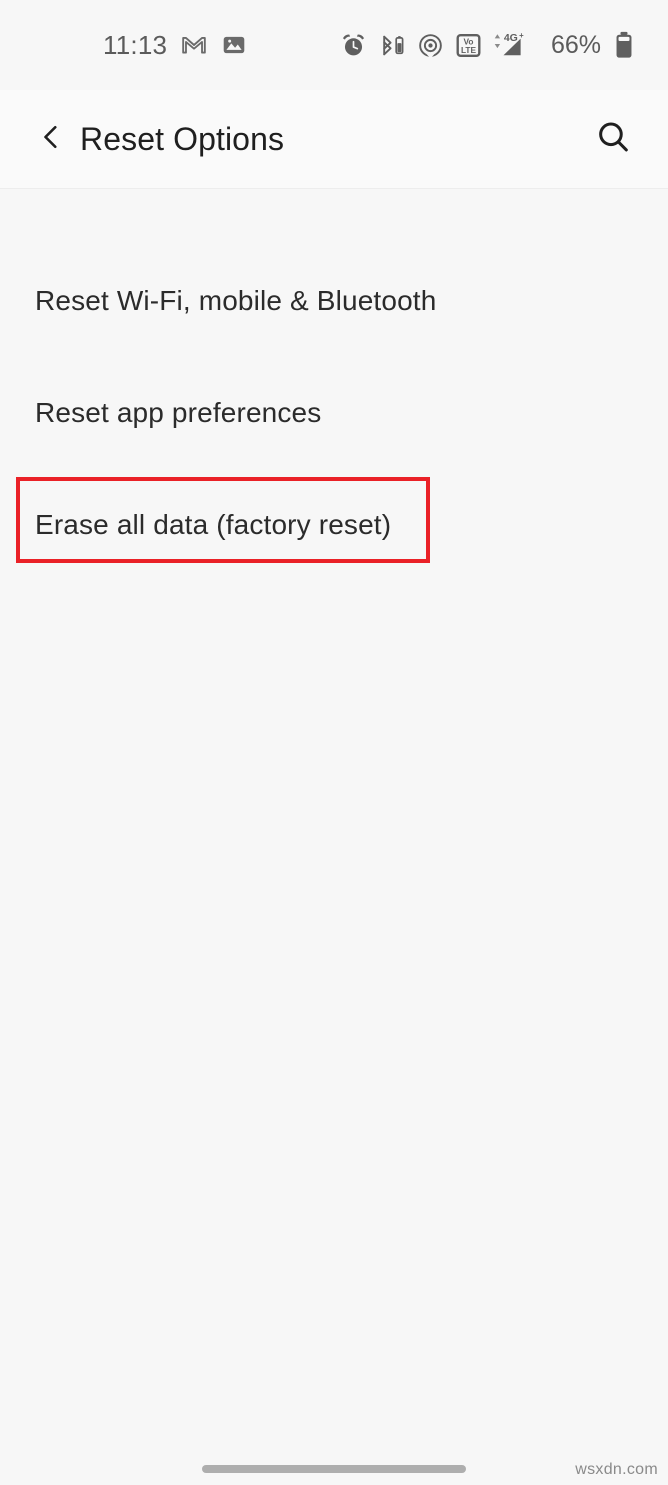 The height and width of the screenshot is (1485, 668). Describe the element at coordinates (234, 45) in the screenshot. I see `gallery-icon` at that location.